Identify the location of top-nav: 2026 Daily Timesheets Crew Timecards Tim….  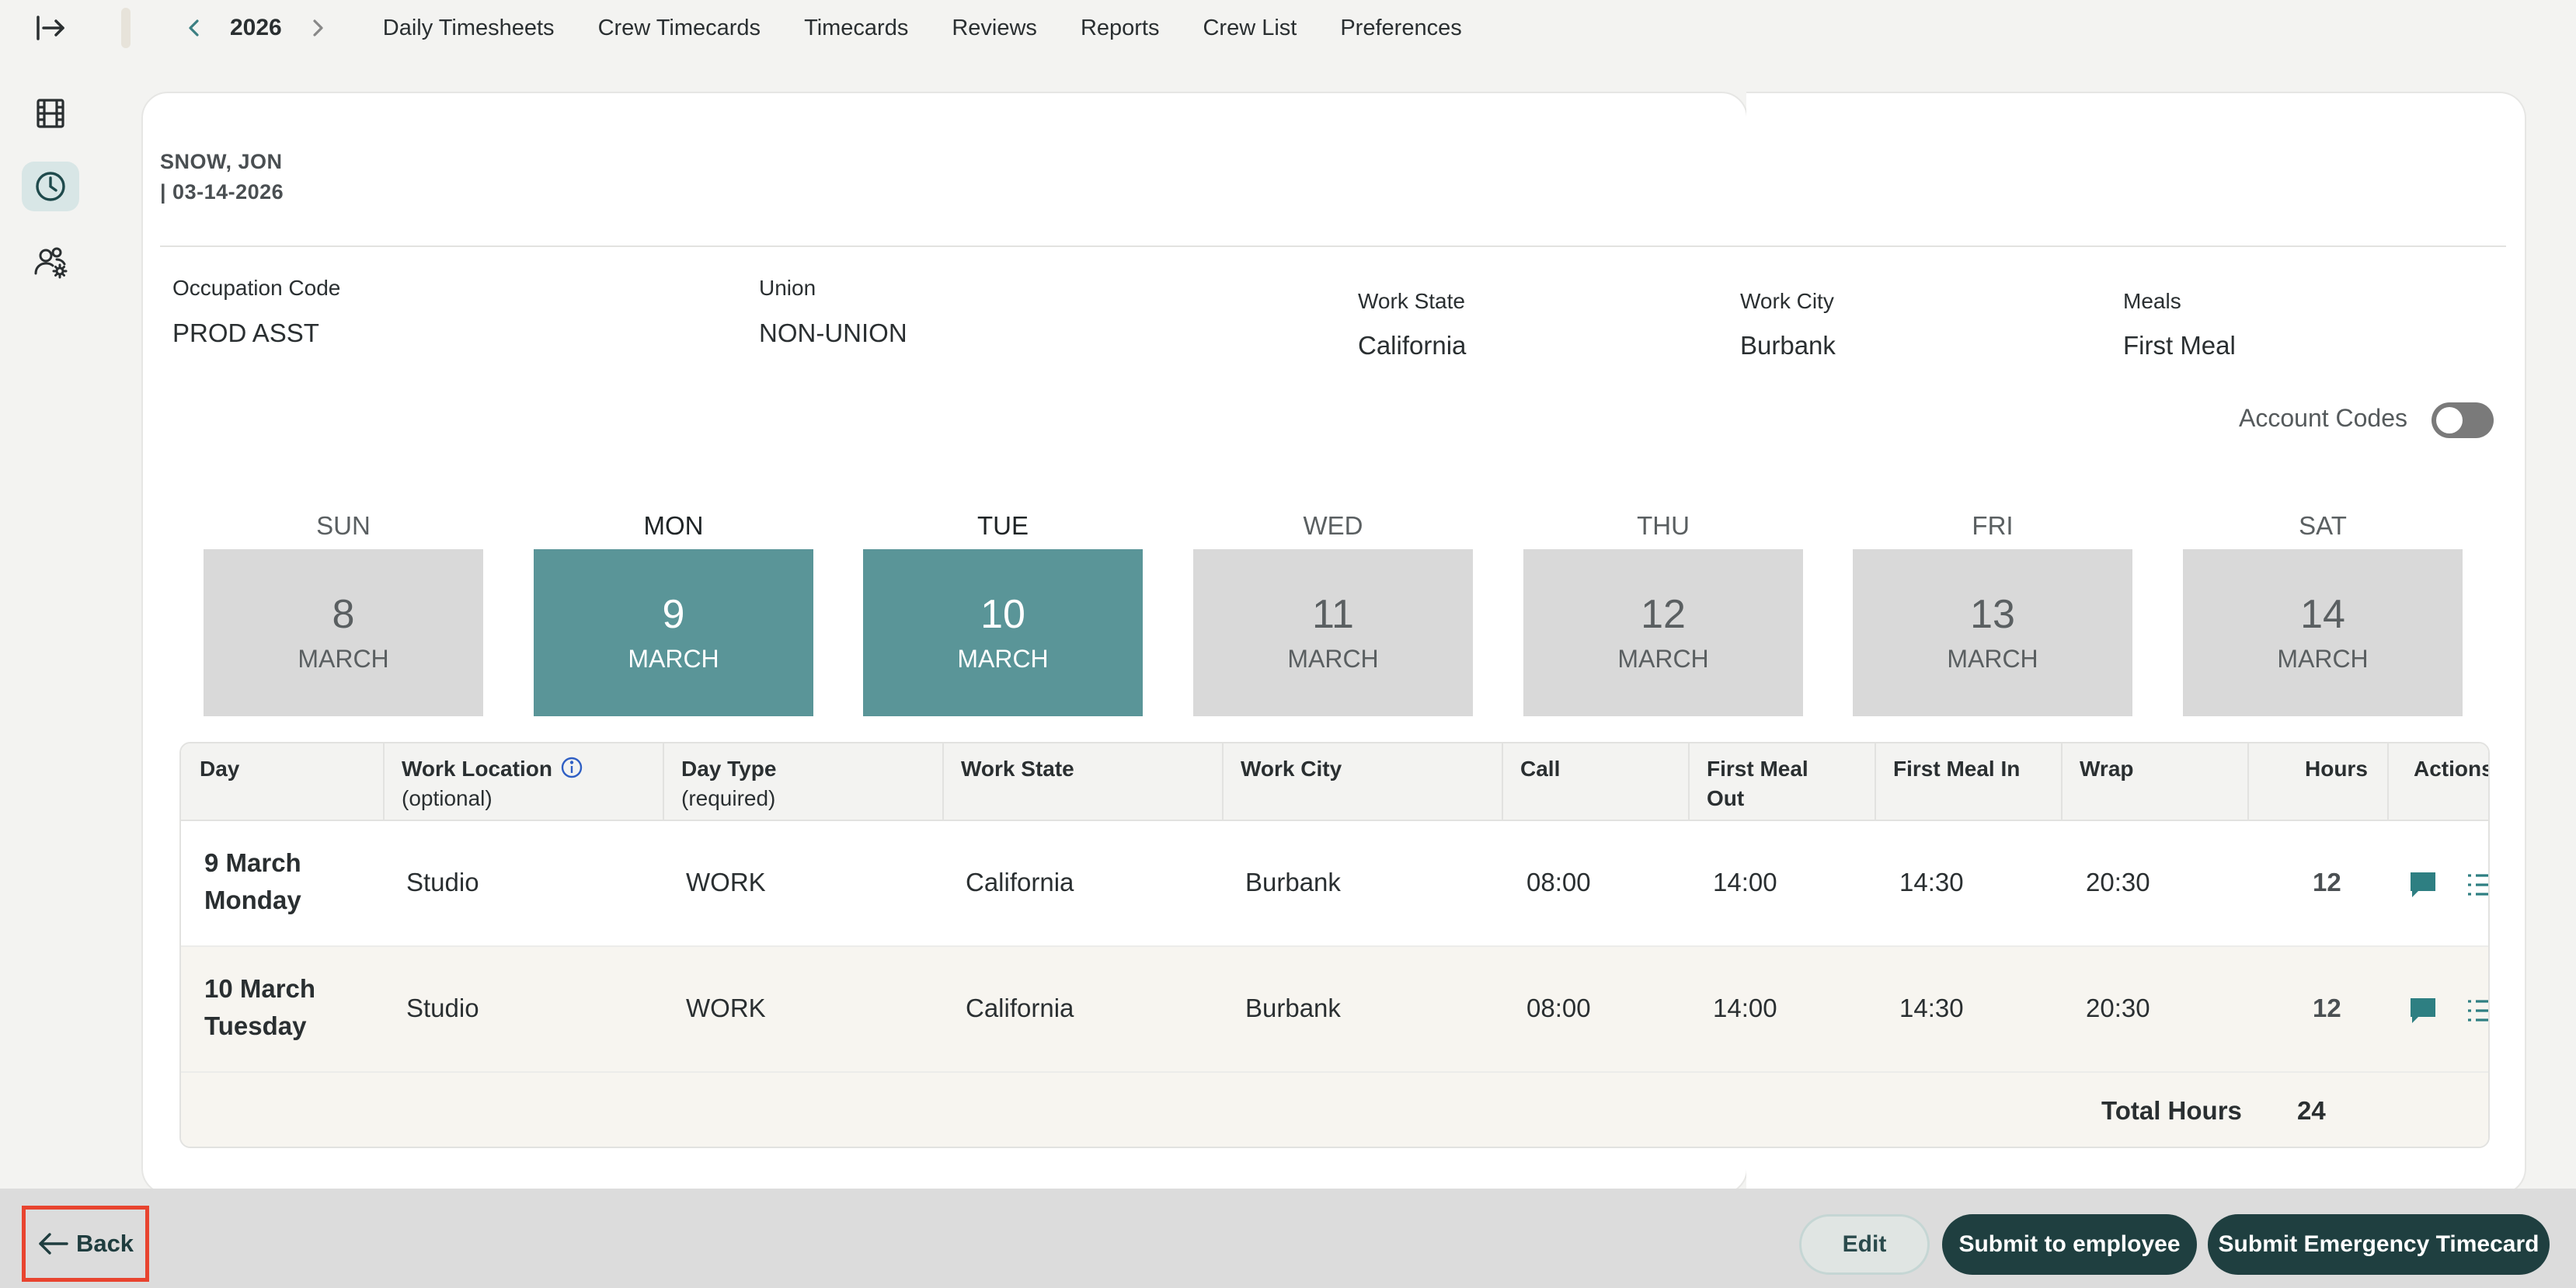
(820, 28).